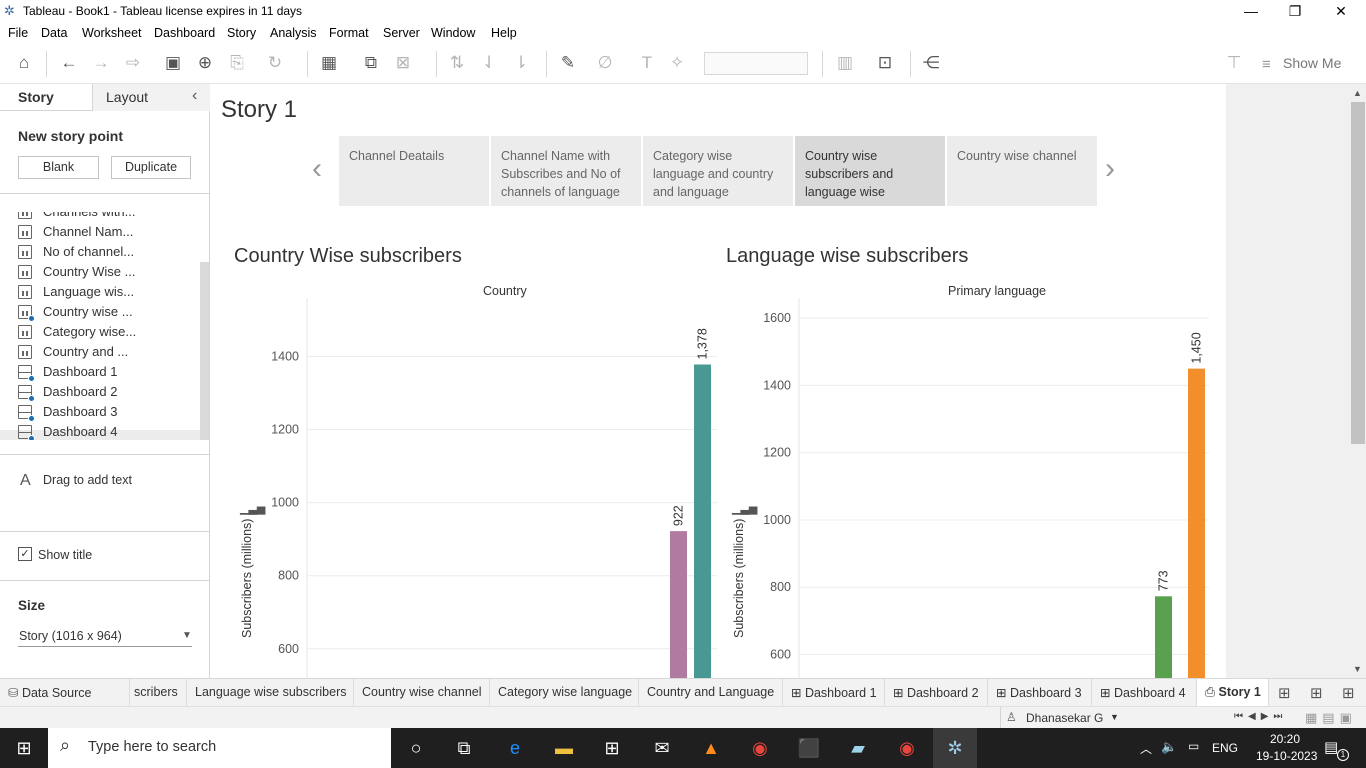 This screenshot has height=768, width=1366. I want to click on vlc-icon: ▲, so click(711, 748).